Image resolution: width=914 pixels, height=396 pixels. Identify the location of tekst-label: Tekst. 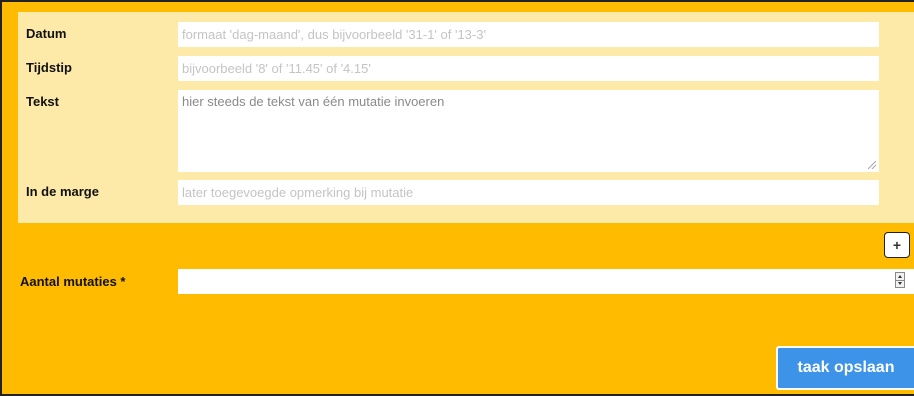
(42, 101).